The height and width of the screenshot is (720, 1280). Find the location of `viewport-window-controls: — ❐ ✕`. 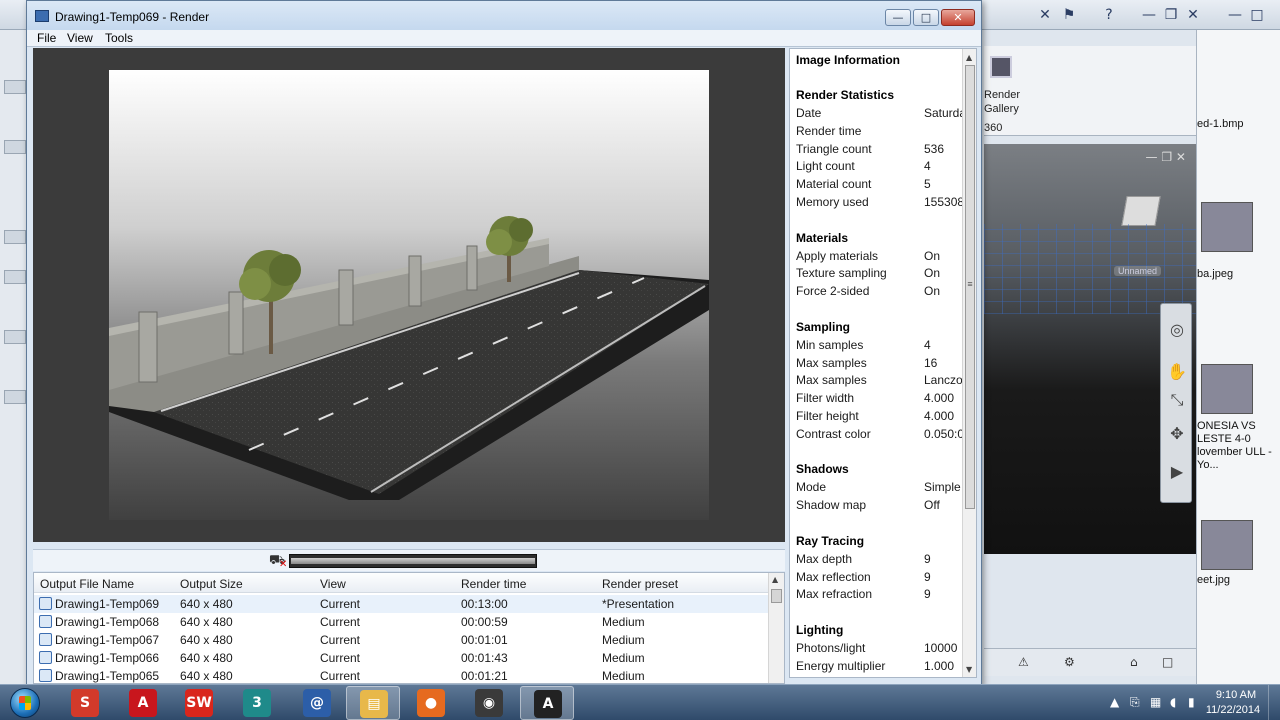

viewport-window-controls: — ❐ ✕ is located at coordinates (1166, 157).